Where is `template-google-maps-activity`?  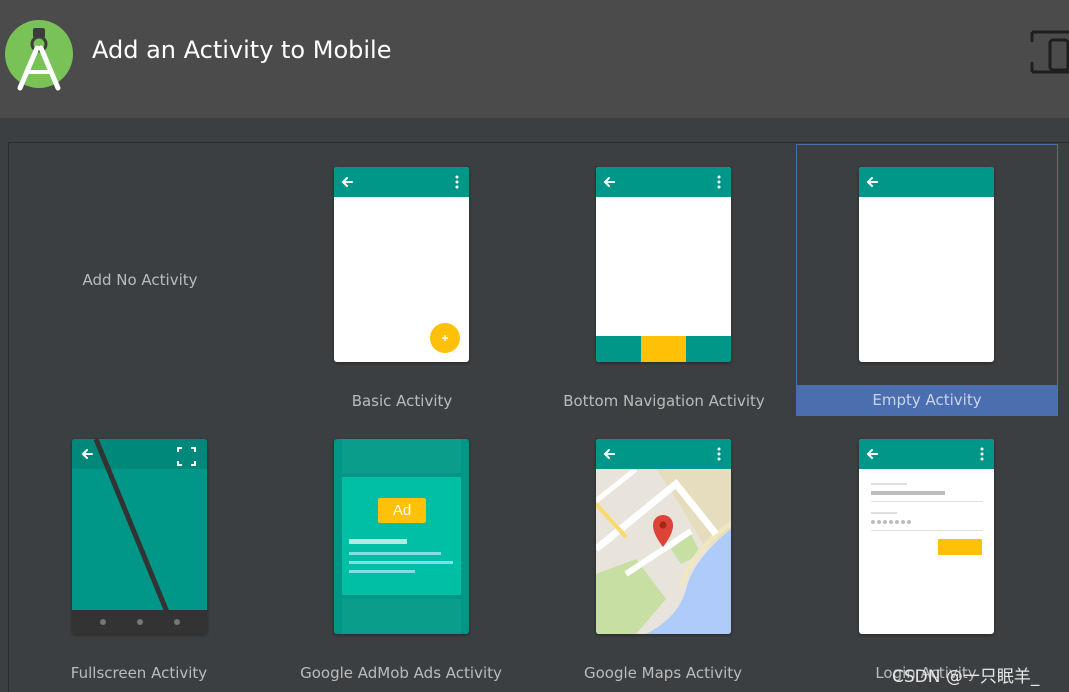 template-google-maps-activity is located at coordinates (664, 551).